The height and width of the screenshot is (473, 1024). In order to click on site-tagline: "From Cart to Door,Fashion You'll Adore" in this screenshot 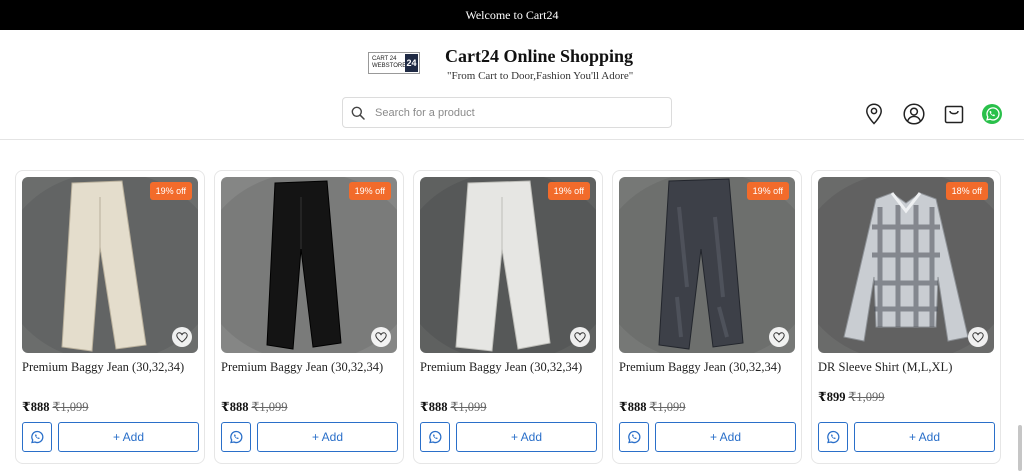, I will do `click(540, 76)`.